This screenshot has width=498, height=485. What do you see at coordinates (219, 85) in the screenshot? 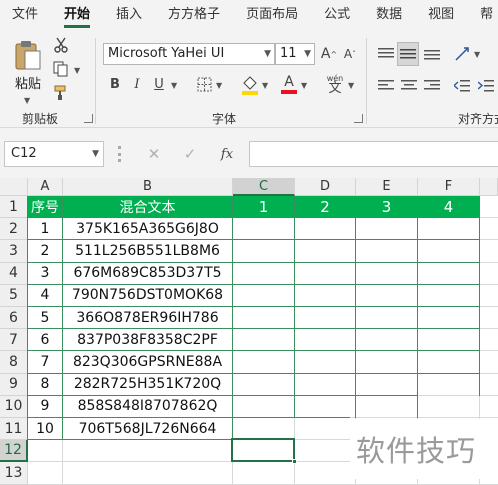
I see `borders-dropdown-icon: ▼` at bounding box center [219, 85].